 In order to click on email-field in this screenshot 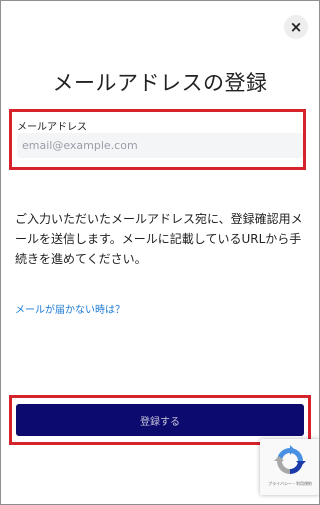, I will do `click(160, 145)`.